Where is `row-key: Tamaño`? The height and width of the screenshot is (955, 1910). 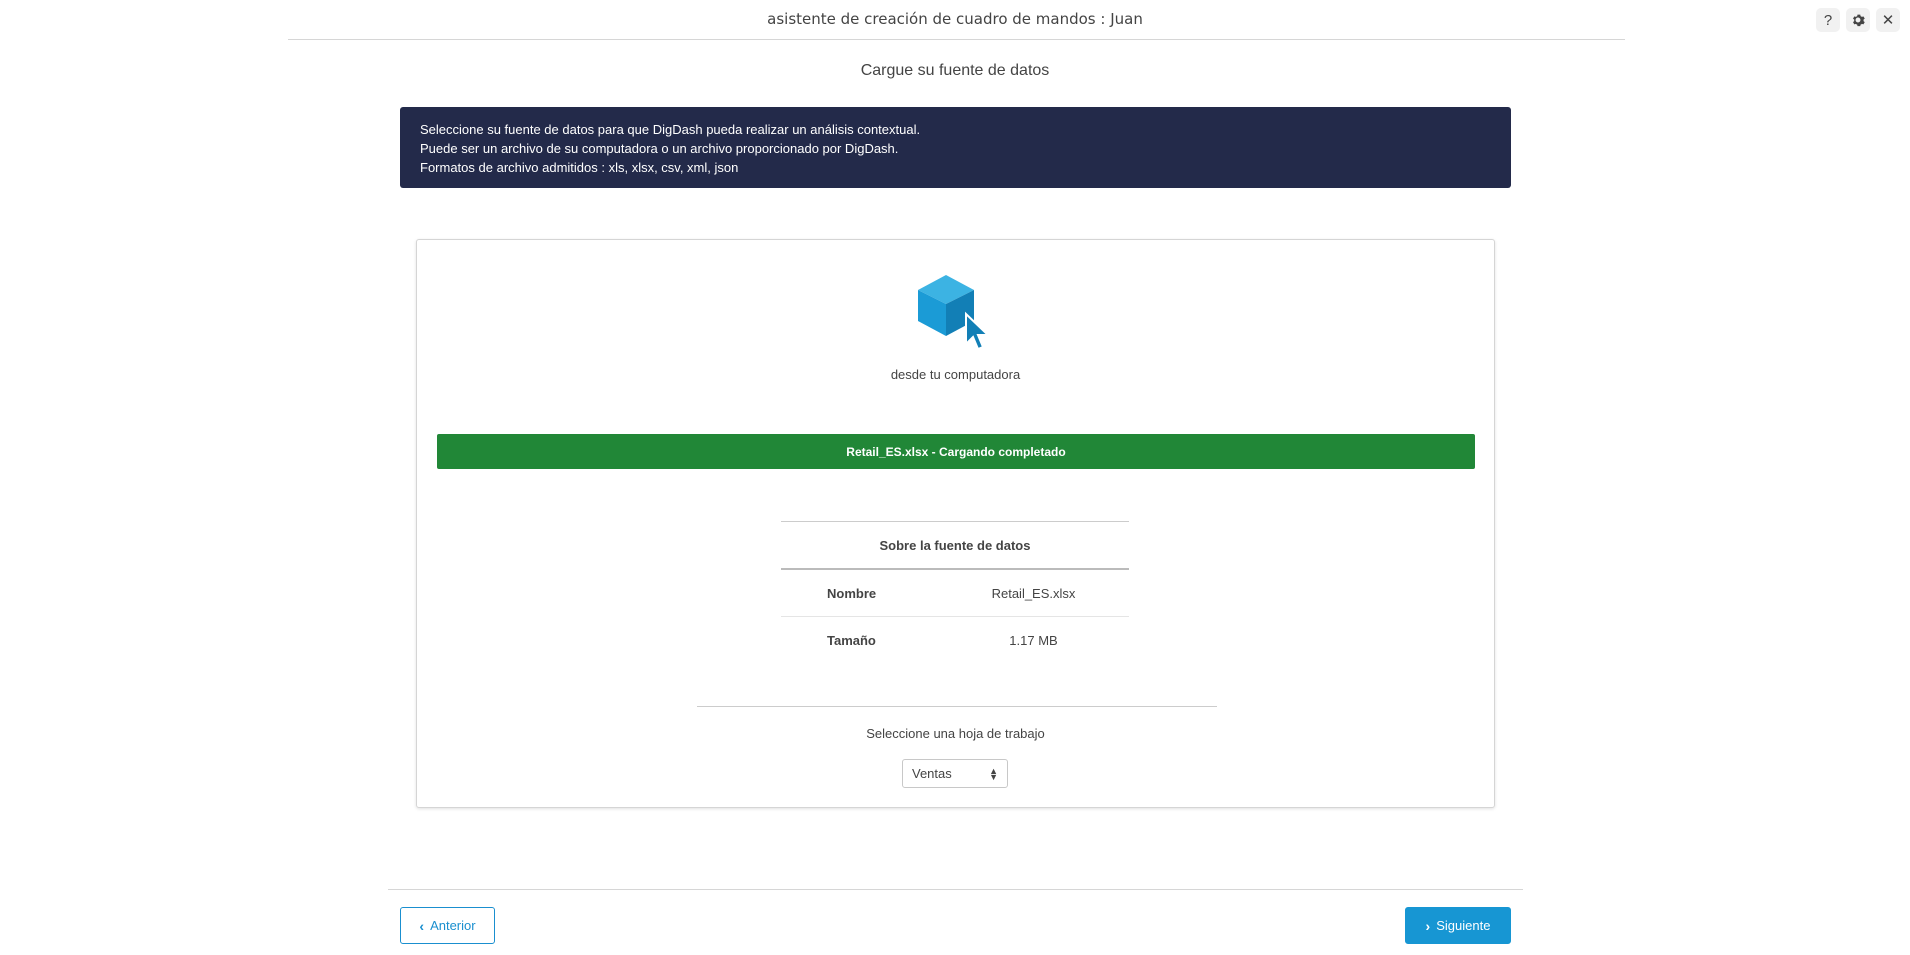
row-key: Tamaño is located at coordinates (851, 640).